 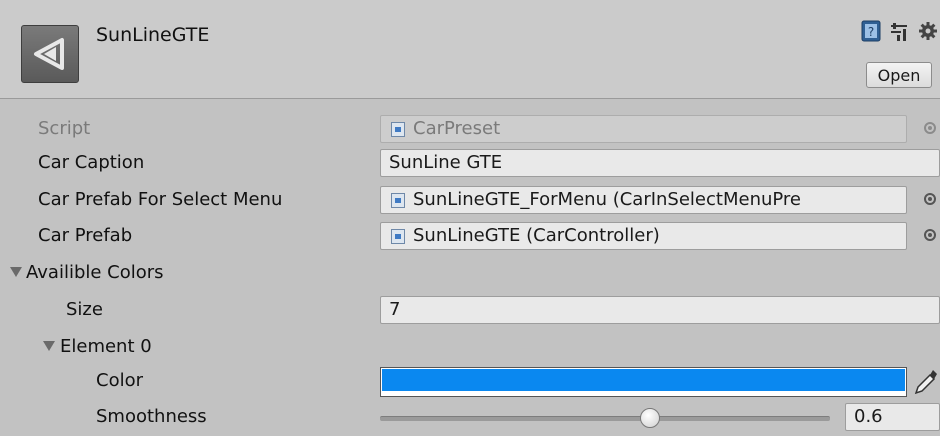 What do you see at coordinates (660, 310) in the screenshot?
I see `size-input: 7` at bounding box center [660, 310].